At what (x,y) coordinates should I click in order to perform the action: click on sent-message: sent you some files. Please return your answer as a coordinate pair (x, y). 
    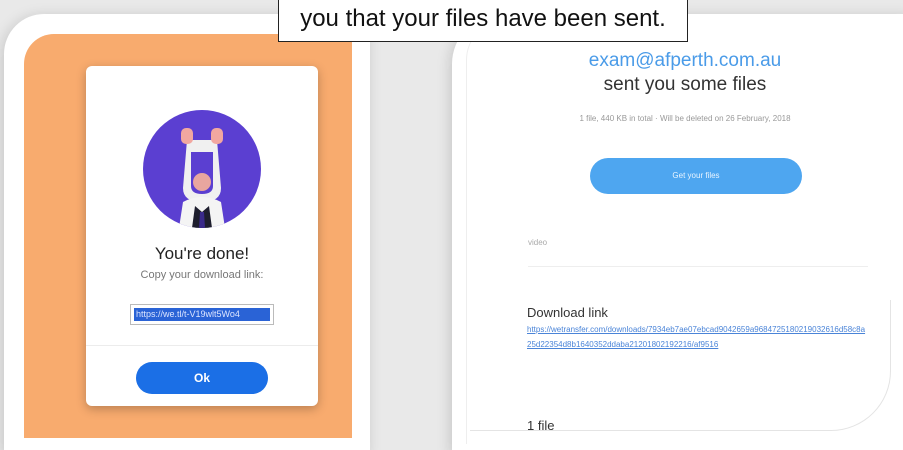
    Looking at the image, I should click on (685, 84).